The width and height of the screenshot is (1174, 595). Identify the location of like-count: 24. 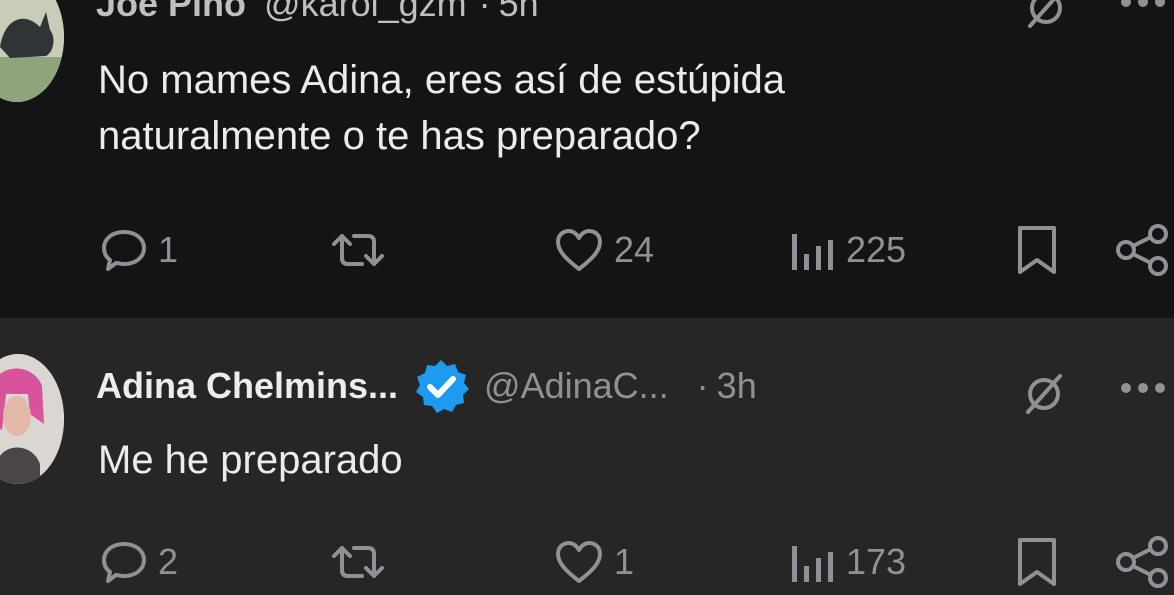
(634, 249).